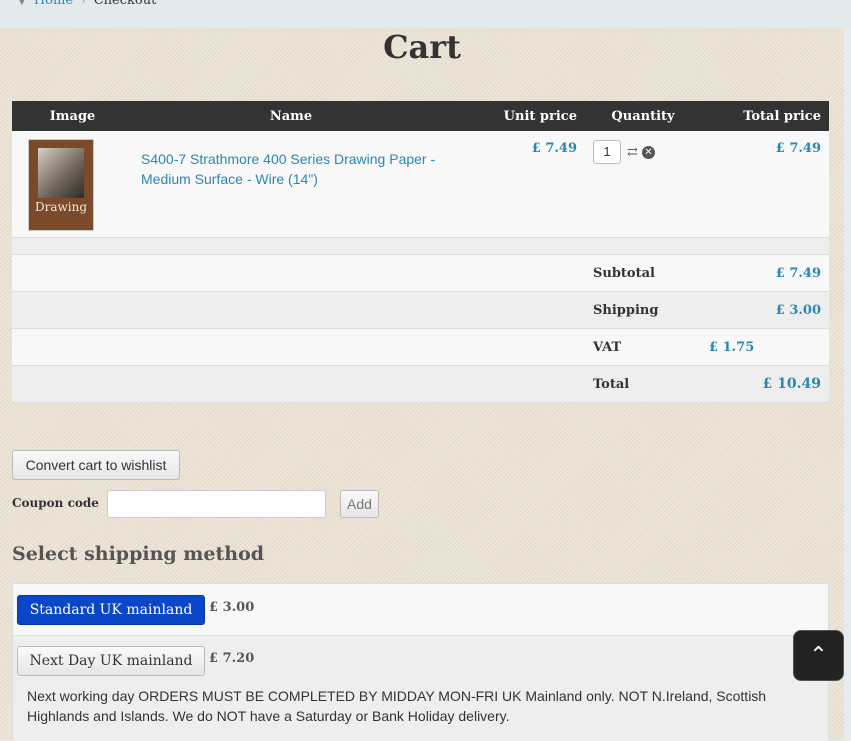  Describe the element at coordinates (232, 607) in the screenshot. I see `standard-shipping-price: £ 3.00` at that location.